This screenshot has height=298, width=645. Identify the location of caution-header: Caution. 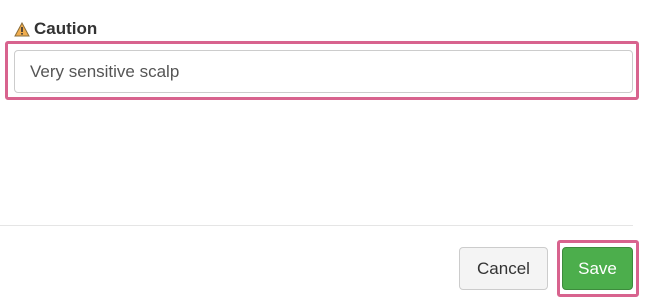
(55, 29).